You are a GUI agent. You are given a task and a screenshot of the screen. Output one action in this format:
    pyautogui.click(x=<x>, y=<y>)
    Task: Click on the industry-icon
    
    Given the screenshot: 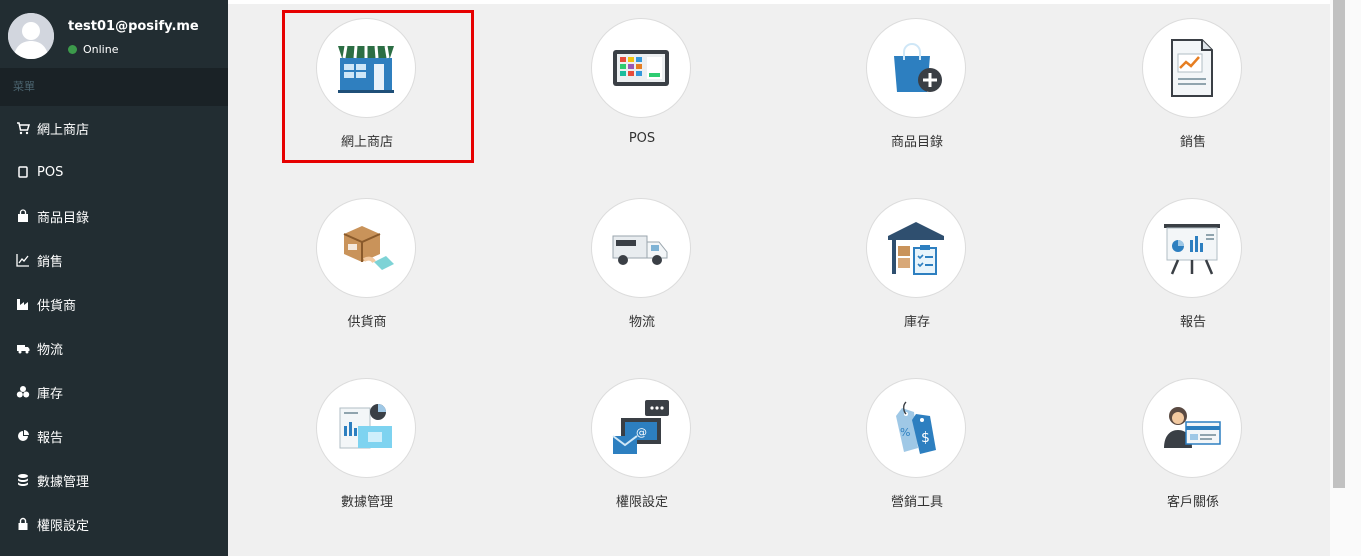 What is the action you would take?
    pyautogui.click(x=23, y=304)
    